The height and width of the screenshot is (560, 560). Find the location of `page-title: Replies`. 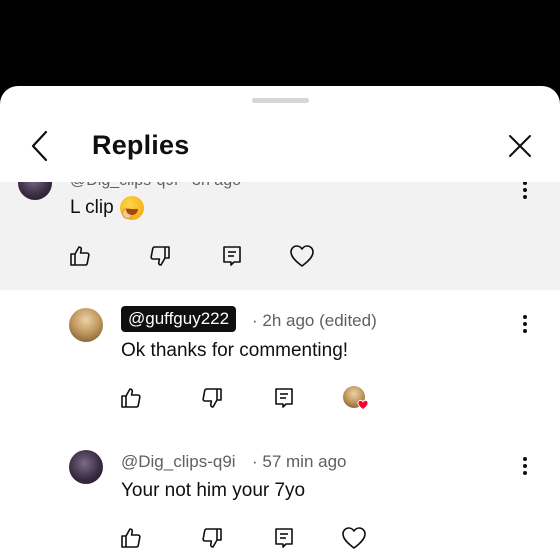

page-title: Replies is located at coordinates (141, 145).